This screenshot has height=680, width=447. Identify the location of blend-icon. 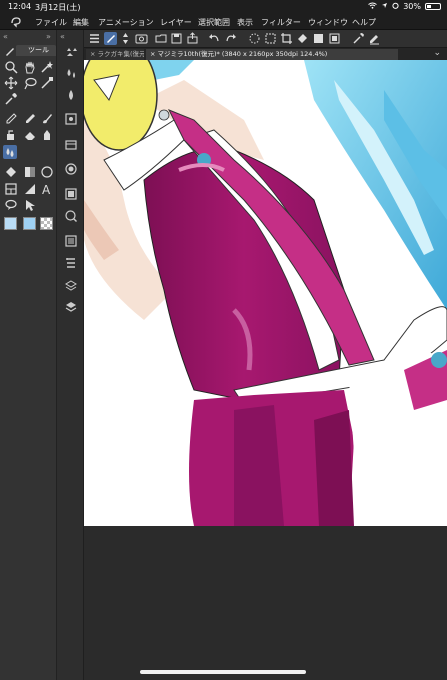
(47, 135).